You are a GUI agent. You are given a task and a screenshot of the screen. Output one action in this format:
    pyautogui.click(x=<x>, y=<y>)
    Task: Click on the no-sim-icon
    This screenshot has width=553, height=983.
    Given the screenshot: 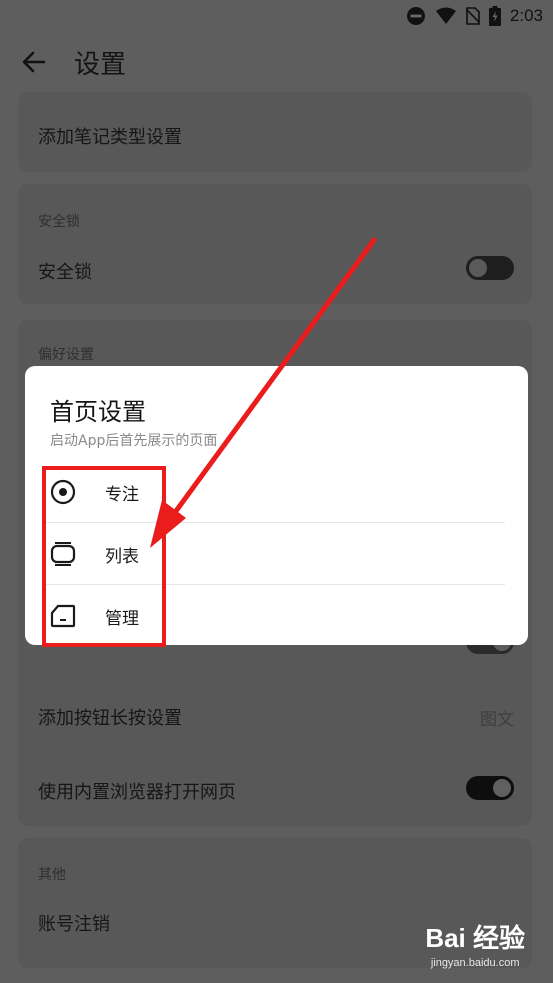 What is the action you would take?
    pyautogui.click(x=472, y=16)
    